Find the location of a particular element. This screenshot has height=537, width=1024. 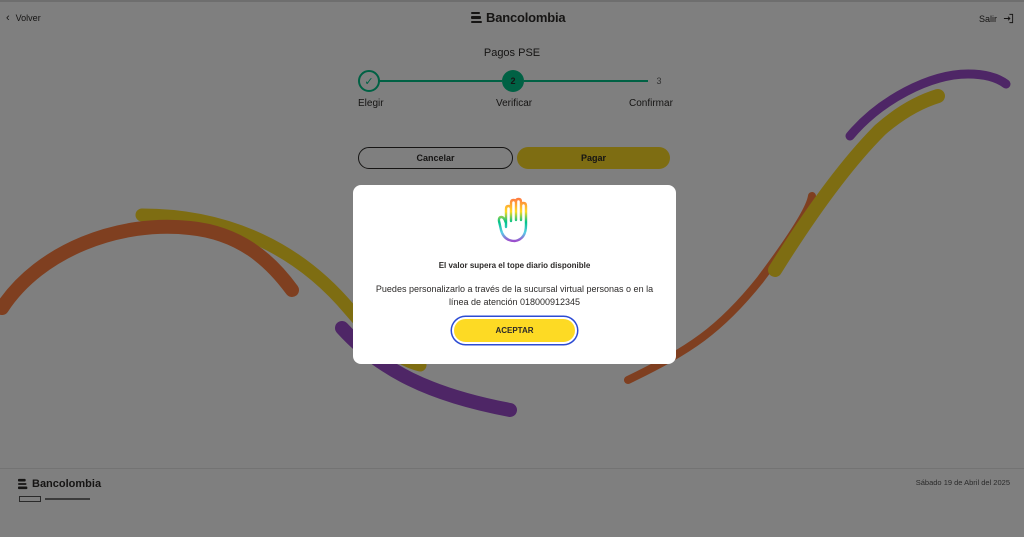

raised-hand-icon is located at coordinates (512, 220).